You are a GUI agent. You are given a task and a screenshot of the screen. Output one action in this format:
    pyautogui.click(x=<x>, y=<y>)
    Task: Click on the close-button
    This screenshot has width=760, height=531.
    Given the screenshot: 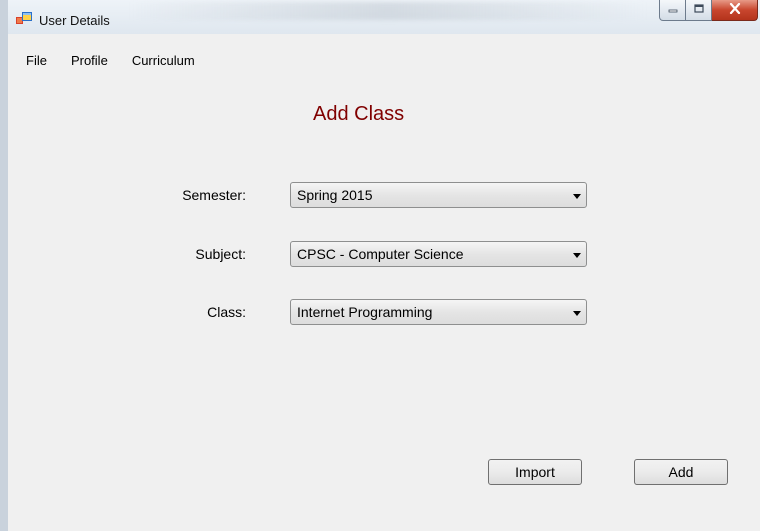 What is the action you would take?
    pyautogui.click(x=735, y=10)
    